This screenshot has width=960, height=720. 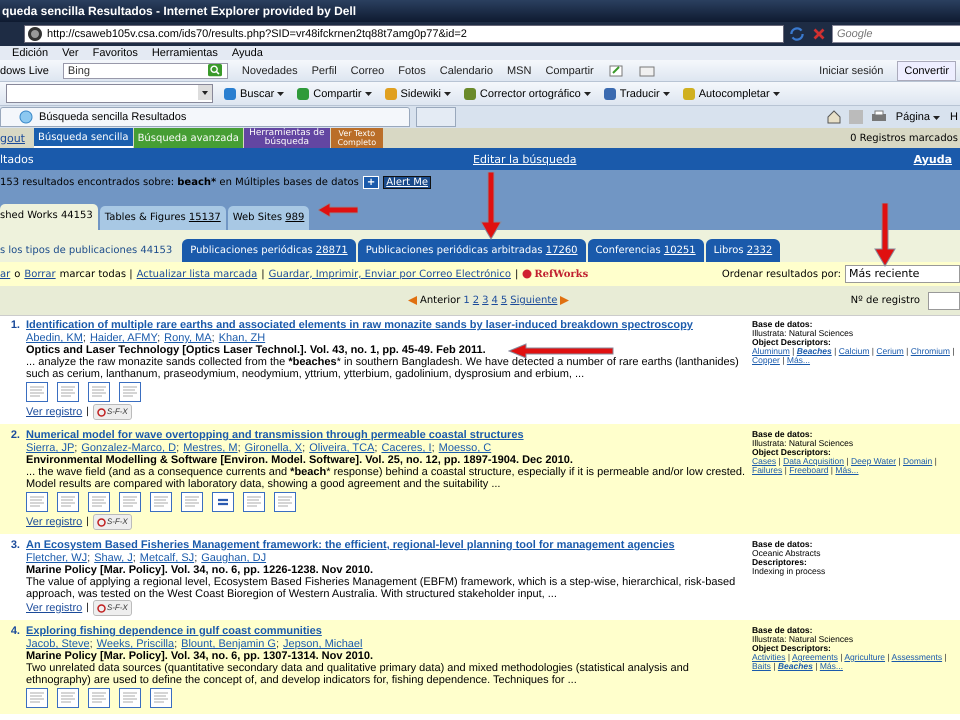 I want to click on next-link: Siguiente, so click(x=534, y=300).